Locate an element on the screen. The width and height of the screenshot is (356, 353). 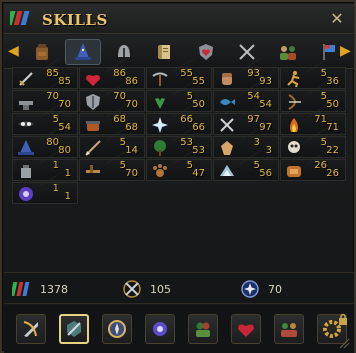
ribbon-heart-button is located at coordinates (246, 329).